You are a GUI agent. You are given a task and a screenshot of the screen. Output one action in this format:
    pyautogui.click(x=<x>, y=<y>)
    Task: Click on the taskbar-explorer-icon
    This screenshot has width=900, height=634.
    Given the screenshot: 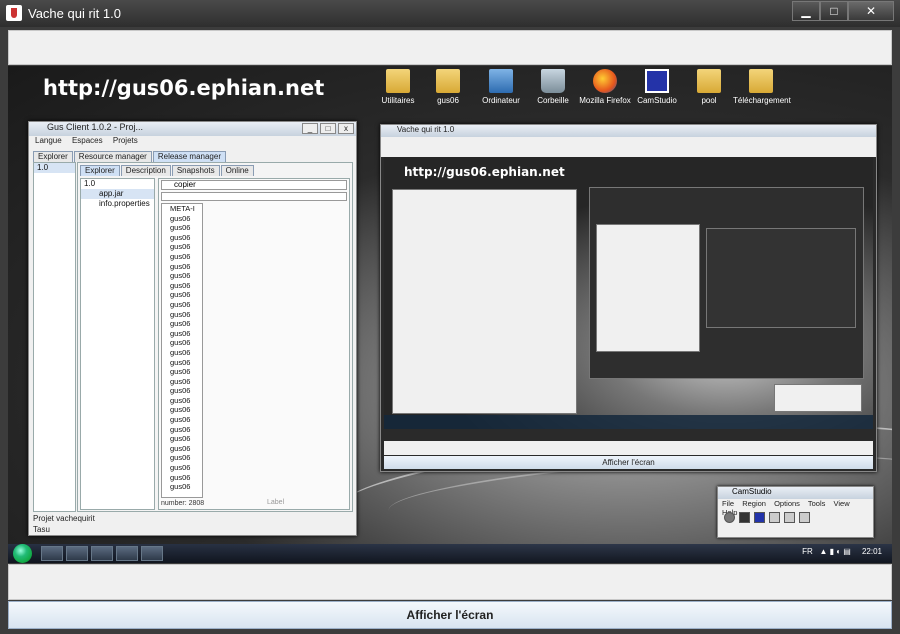 What is the action you would take?
    pyautogui.click(x=52, y=553)
    